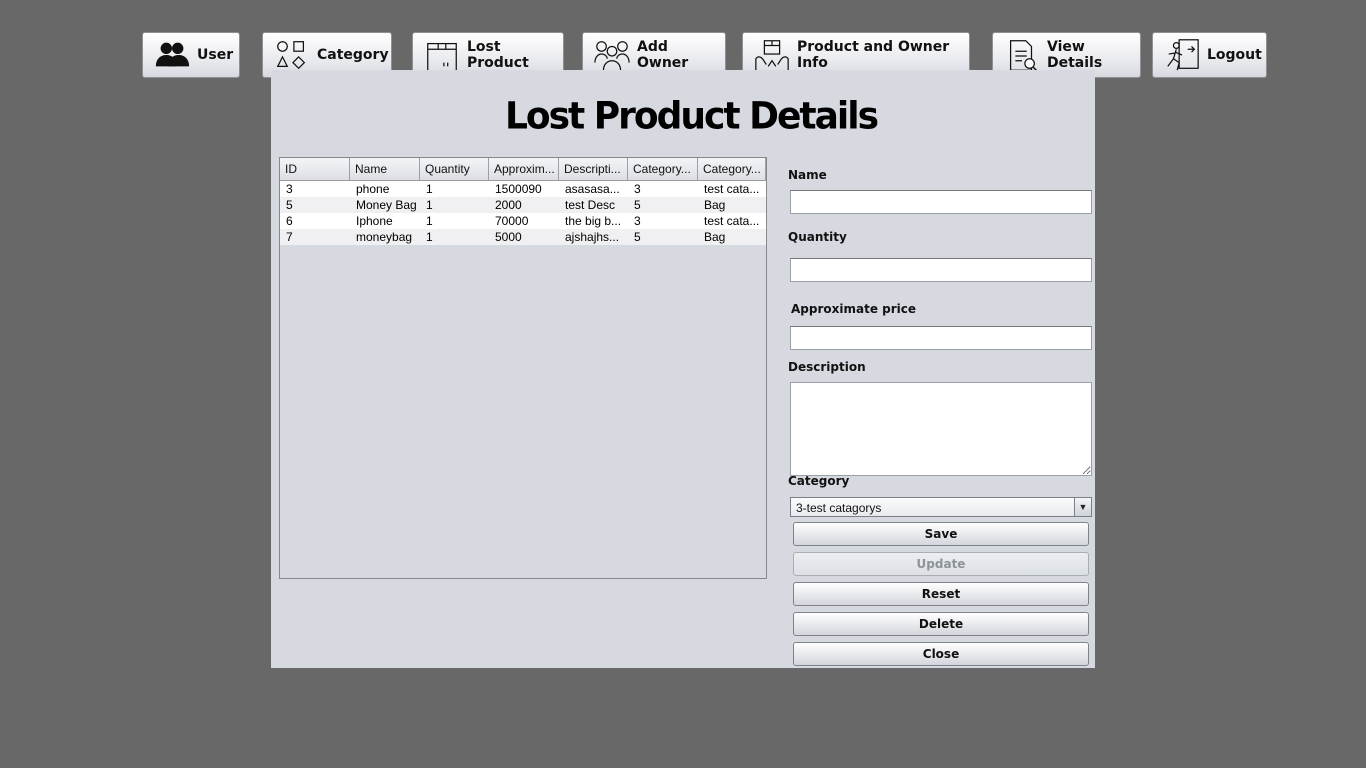 This screenshot has height=768, width=1366. What do you see at coordinates (941, 202) in the screenshot?
I see `name-field` at bounding box center [941, 202].